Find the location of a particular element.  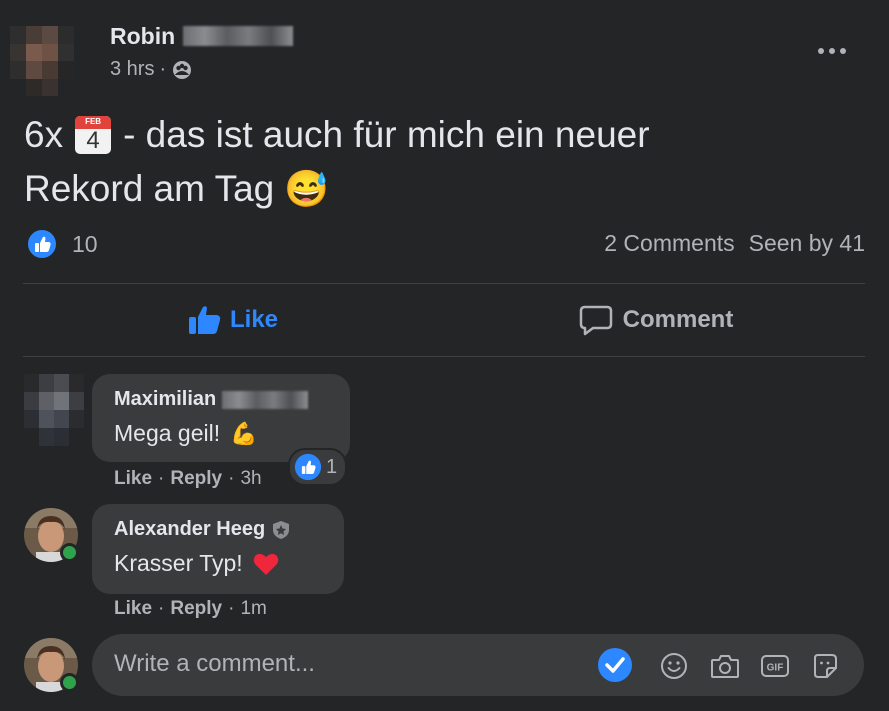

comment-time: 3h is located at coordinates (250, 479).